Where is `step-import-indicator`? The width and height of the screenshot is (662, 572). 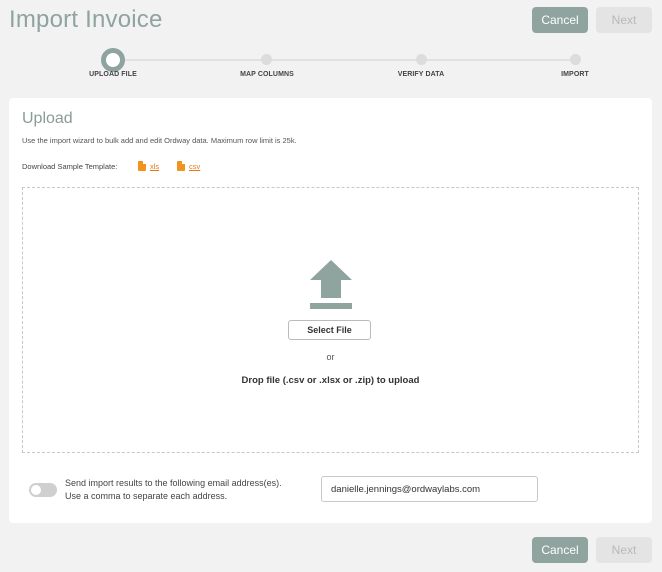 step-import-indicator is located at coordinates (575, 59).